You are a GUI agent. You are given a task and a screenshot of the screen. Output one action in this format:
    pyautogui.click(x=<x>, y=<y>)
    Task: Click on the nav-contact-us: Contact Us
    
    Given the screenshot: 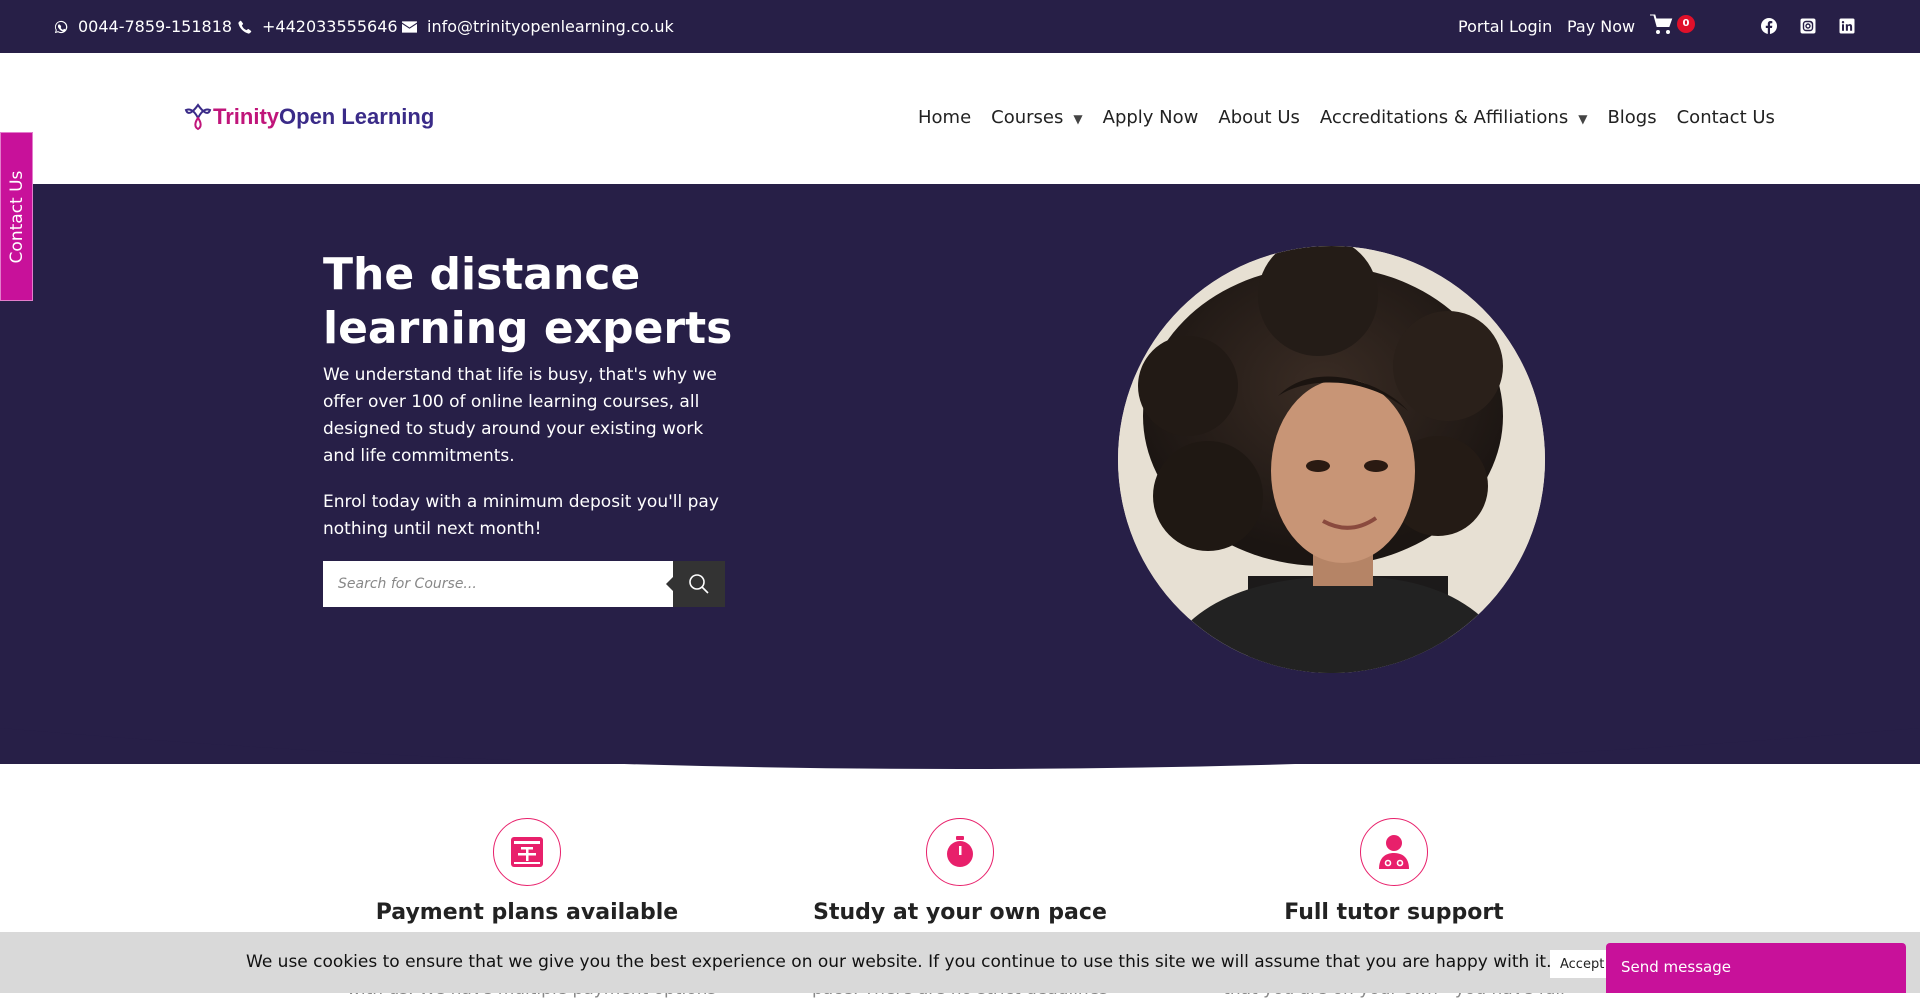 What is the action you would take?
    pyautogui.click(x=1726, y=117)
    